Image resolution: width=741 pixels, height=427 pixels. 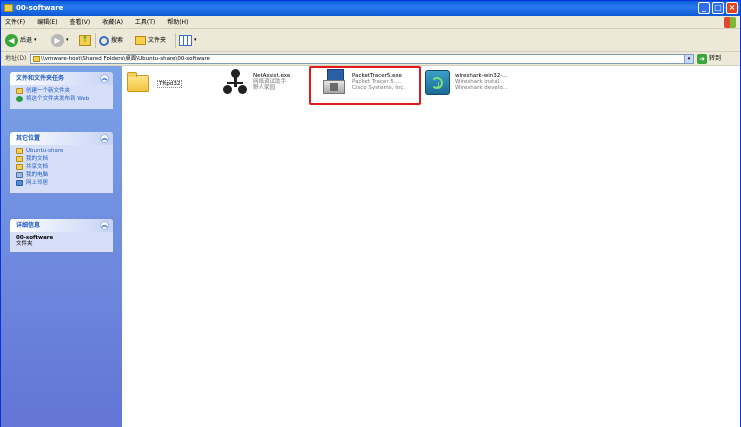 I want to click on details-panel: 详细信息 ︽ 00-software 文件夹, so click(x=61, y=235).